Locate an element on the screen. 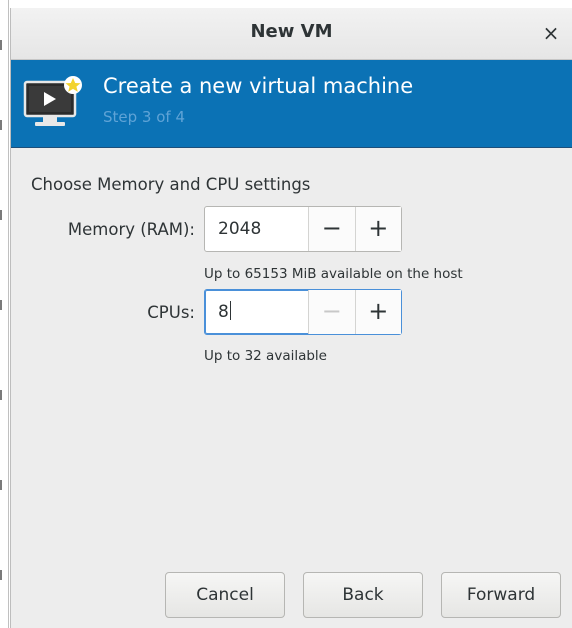 The image size is (572, 628). text-cursor is located at coordinates (230, 310).